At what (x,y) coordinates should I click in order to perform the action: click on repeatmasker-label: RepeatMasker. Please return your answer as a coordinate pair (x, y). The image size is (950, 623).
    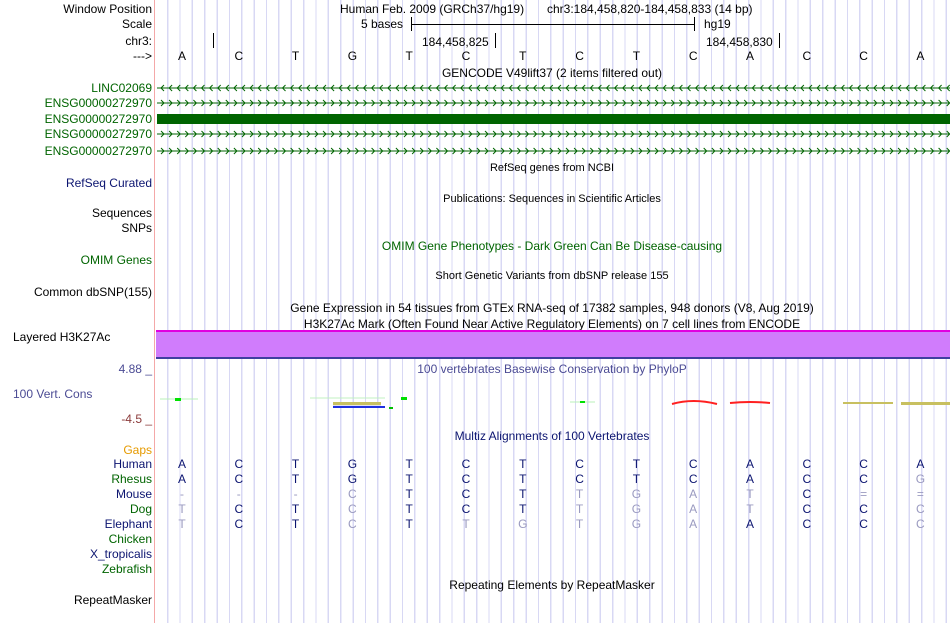
    Looking at the image, I should click on (113, 600).